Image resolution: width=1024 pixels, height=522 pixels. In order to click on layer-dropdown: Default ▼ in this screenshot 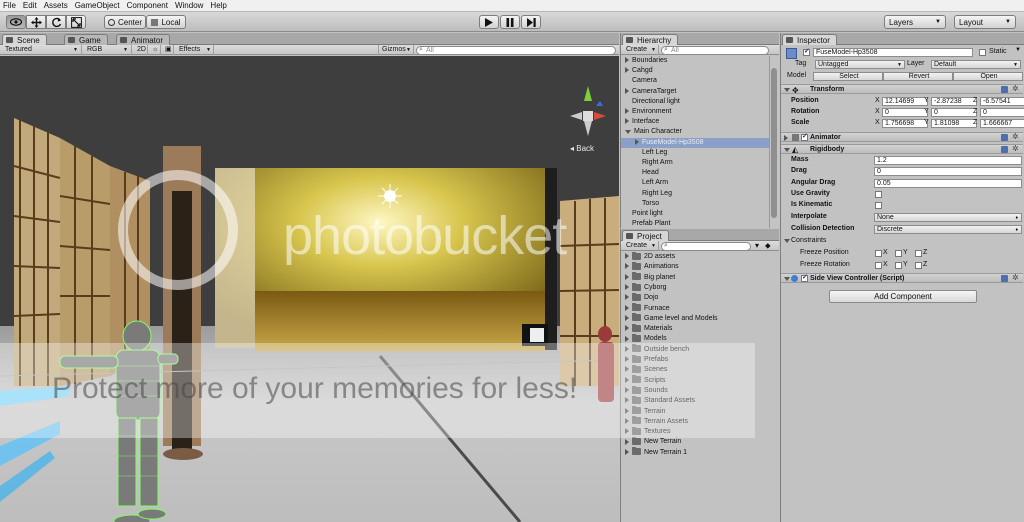, I will do `click(976, 64)`.